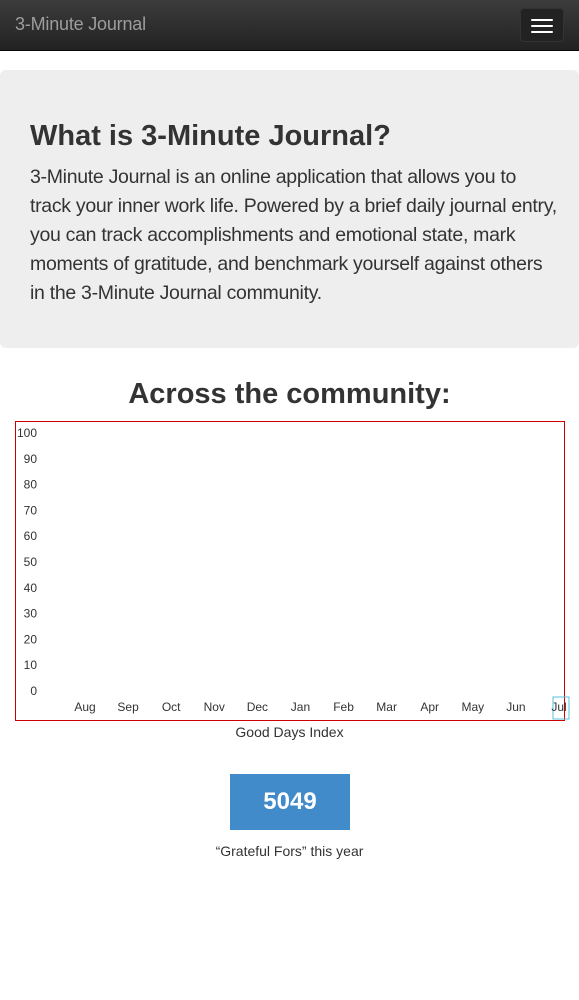 Image resolution: width=579 pixels, height=1000 pixels. What do you see at coordinates (558, 707) in the screenshot?
I see `x-tick-label: Jul` at bounding box center [558, 707].